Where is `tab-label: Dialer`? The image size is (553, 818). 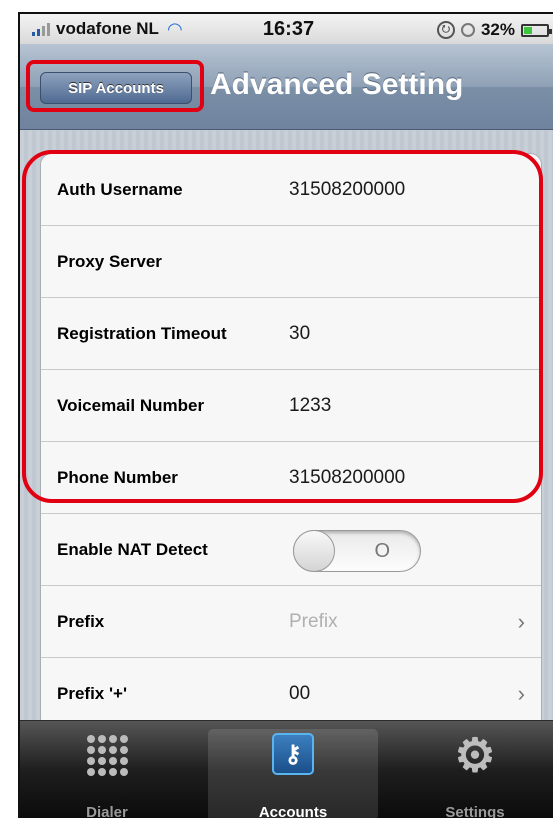
tab-label: Dialer is located at coordinates (107, 811).